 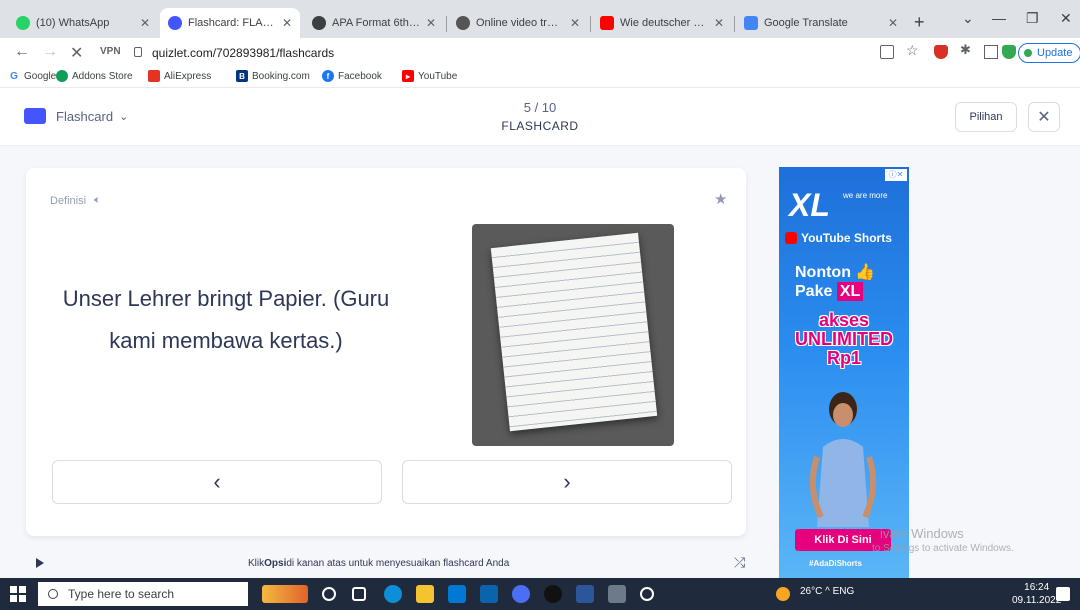 What do you see at coordinates (18, 594) in the screenshot?
I see `windows-start-icon` at bounding box center [18, 594].